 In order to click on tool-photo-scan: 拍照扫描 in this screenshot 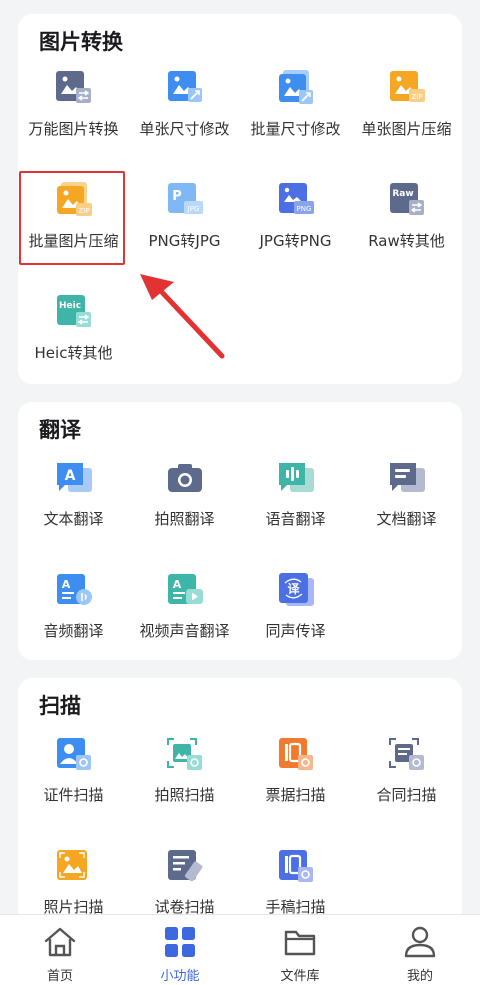, I will do `click(184, 786)`.